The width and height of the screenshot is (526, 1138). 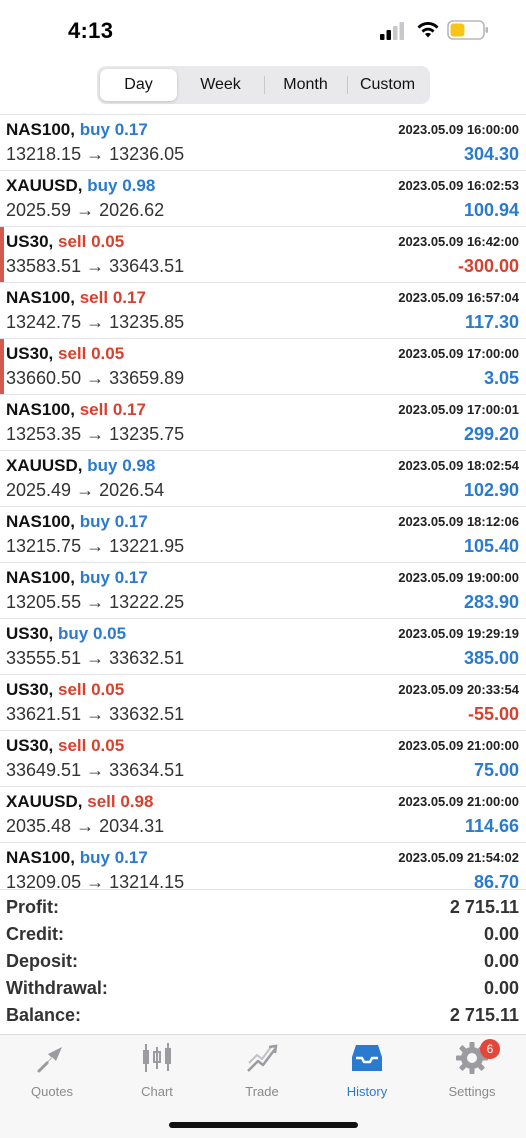 What do you see at coordinates (496, 770) in the screenshot?
I see `deal-profit: 75.00` at bounding box center [496, 770].